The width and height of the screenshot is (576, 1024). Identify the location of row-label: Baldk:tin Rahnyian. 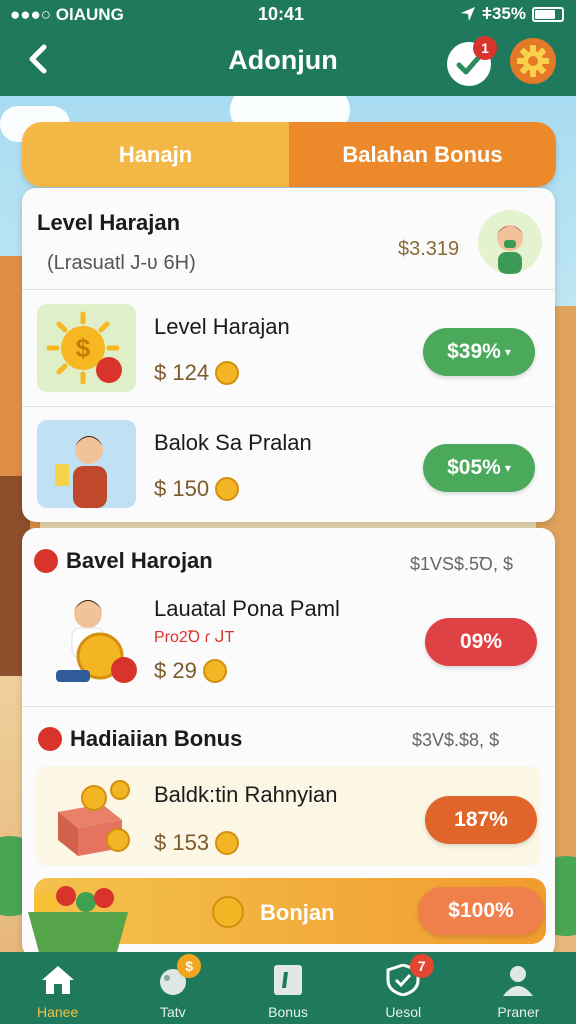
(246, 794).